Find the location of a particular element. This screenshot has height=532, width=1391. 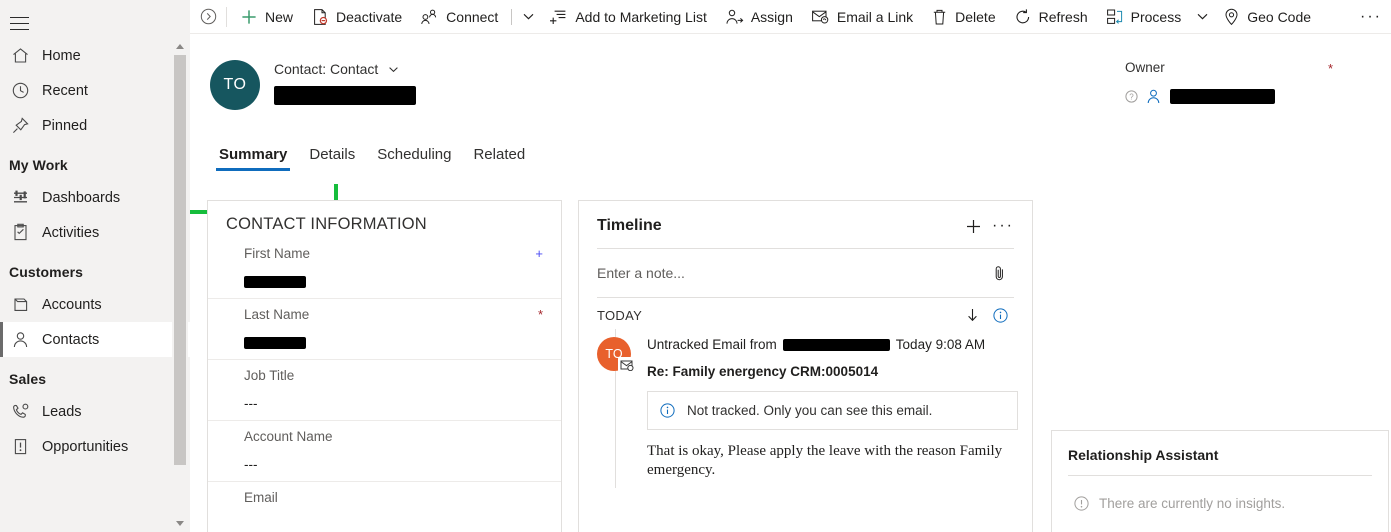

home-icon is located at coordinates (20, 56).